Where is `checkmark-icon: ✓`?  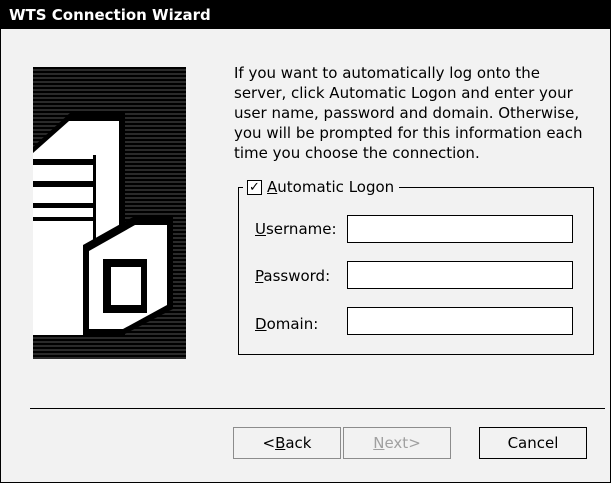
checkmark-icon: ✓ is located at coordinates (254, 187).